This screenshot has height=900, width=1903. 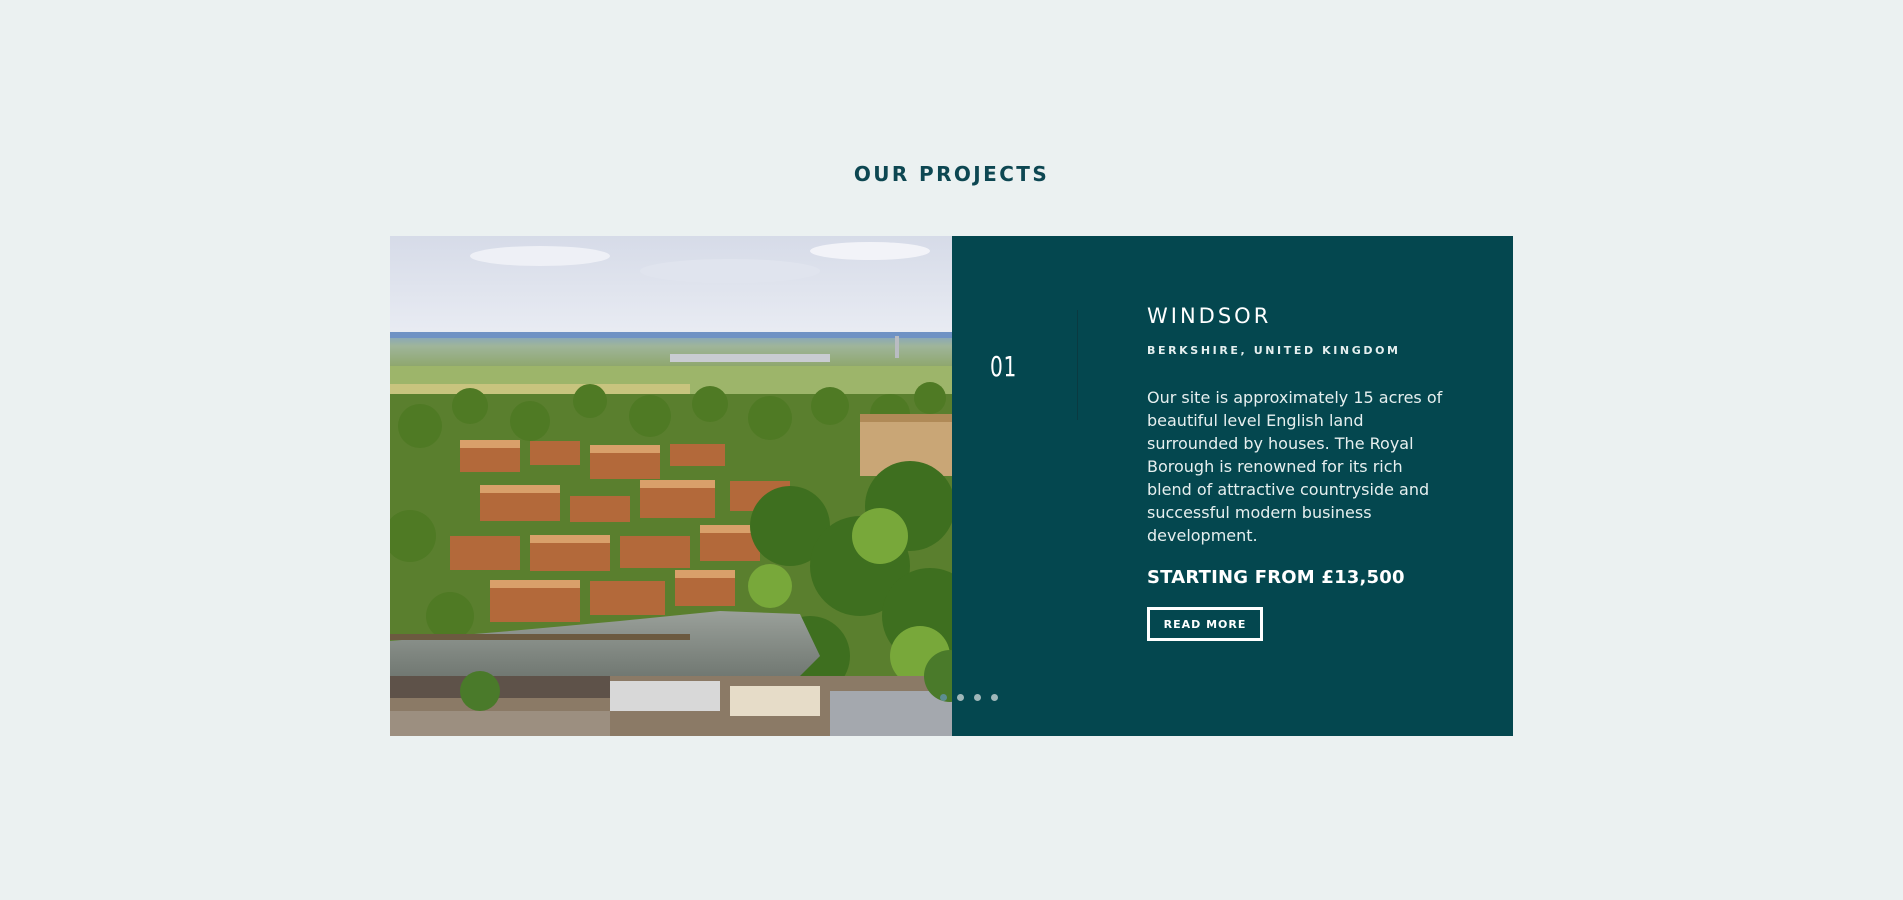 What do you see at coordinates (951, 174) in the screenshot?
I see `section-title: OUR PROJECTS` at bounding box center [951, 174].